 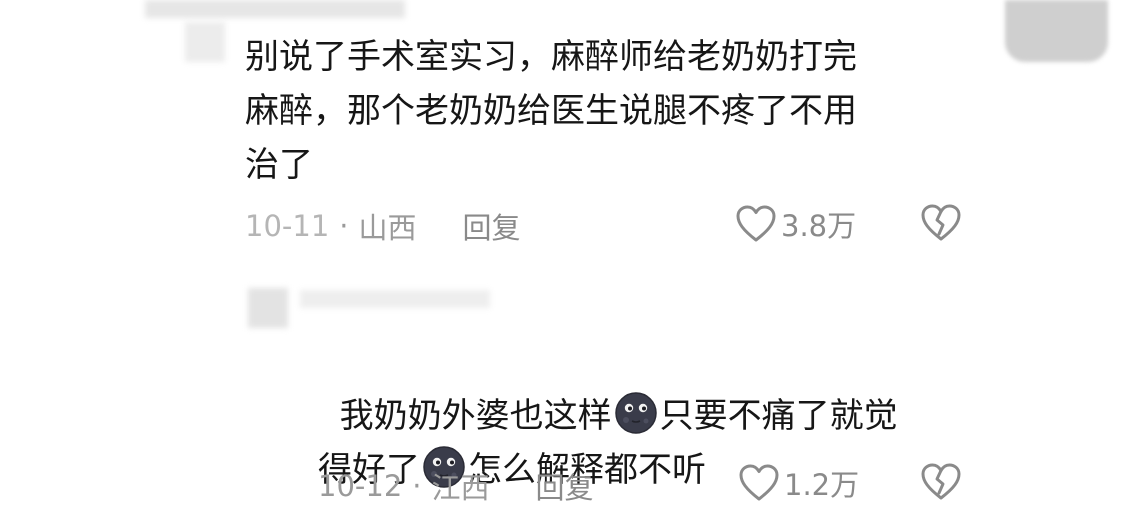 What do you see at coordinates (565, 486) in the screenshot?
I see `comment-2-reply-button: 回复` at bounding box center [565, 486].